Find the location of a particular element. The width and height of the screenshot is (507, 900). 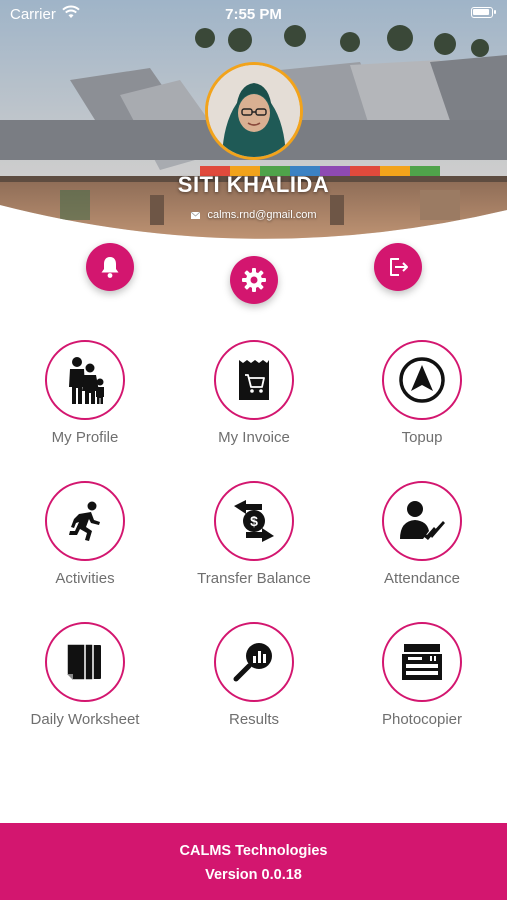

menu-item-label: Results is located at coordinates (254, 719).